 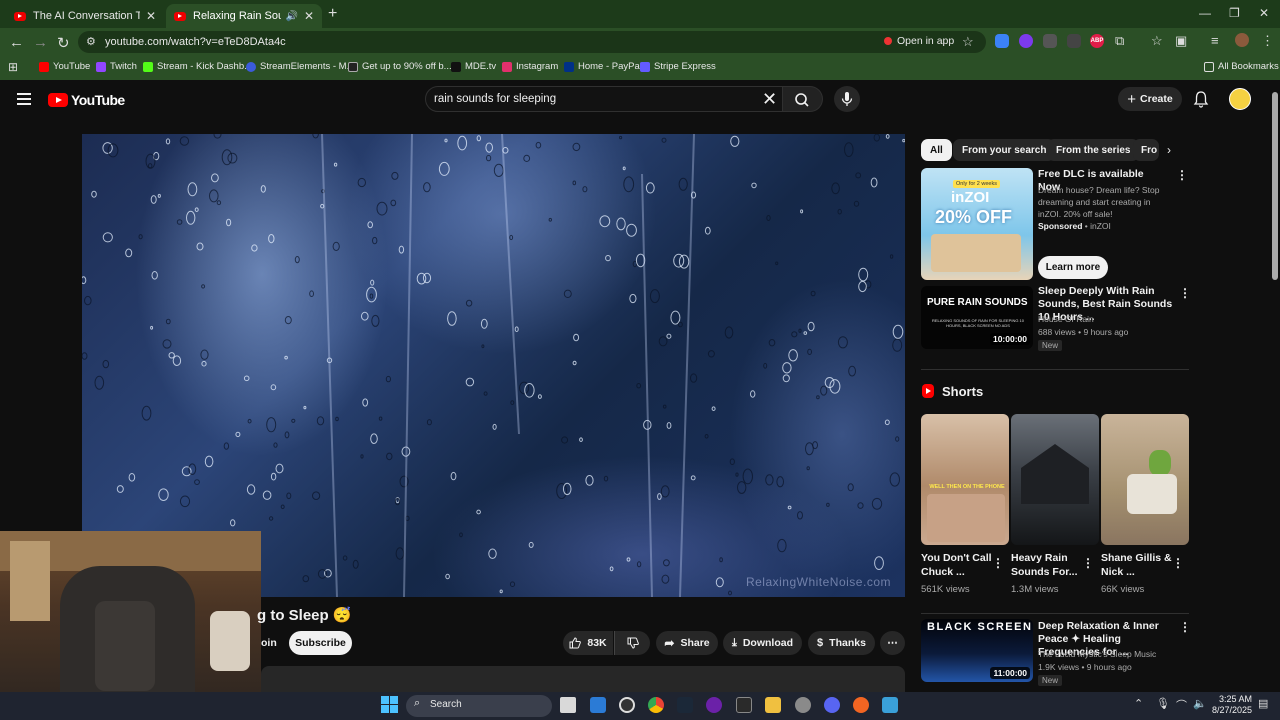 I want to click on settings-icon, so click(x=803, y=705).